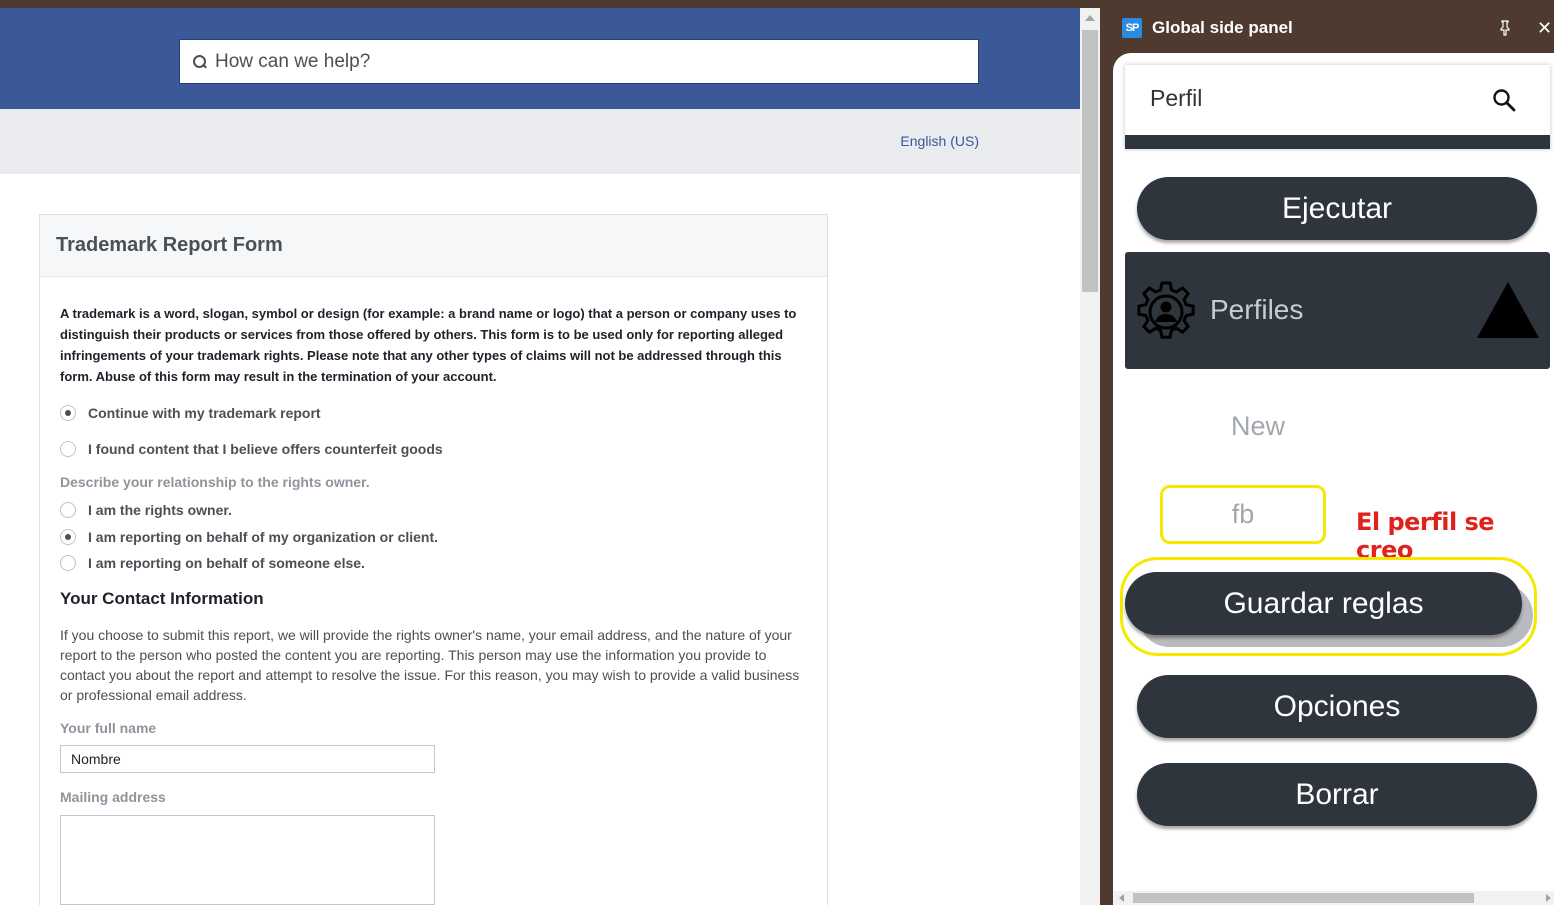  What do you see at coordinates (108, 728) in the screenshot?
I see `full-name-label: Your full name` at bounding box center [108, 728].